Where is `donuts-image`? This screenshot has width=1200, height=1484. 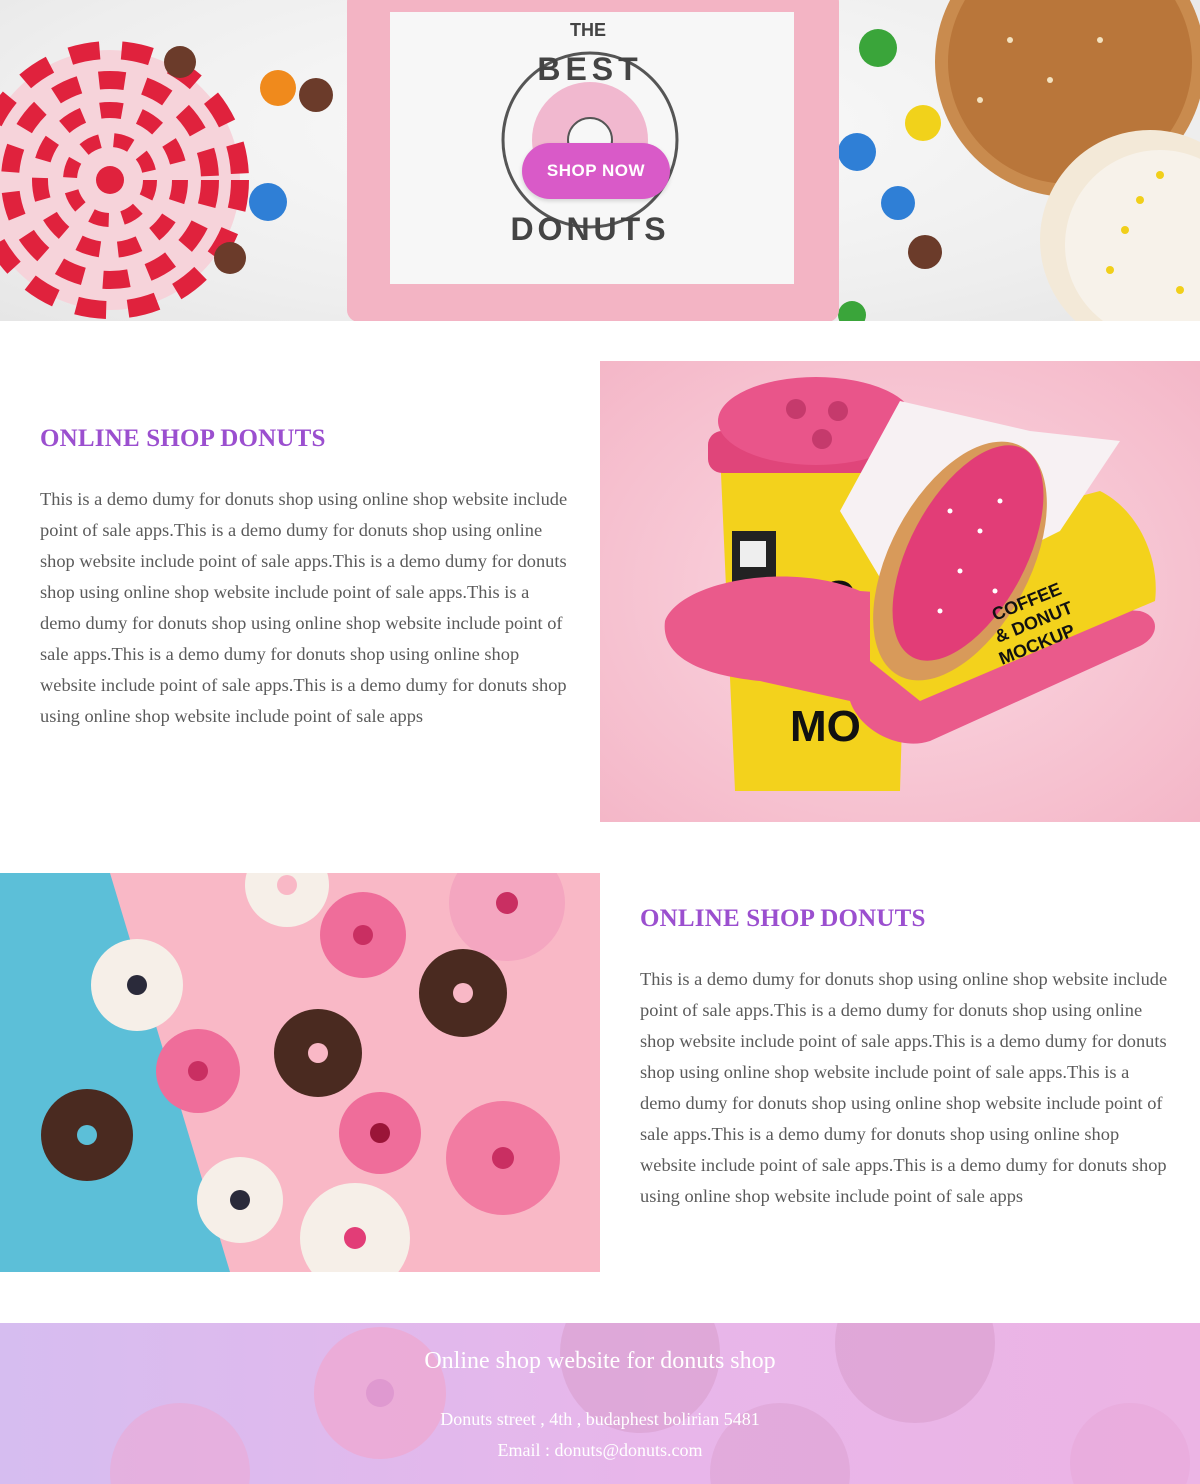
donuts-image is located at coordinates (1067, 160).